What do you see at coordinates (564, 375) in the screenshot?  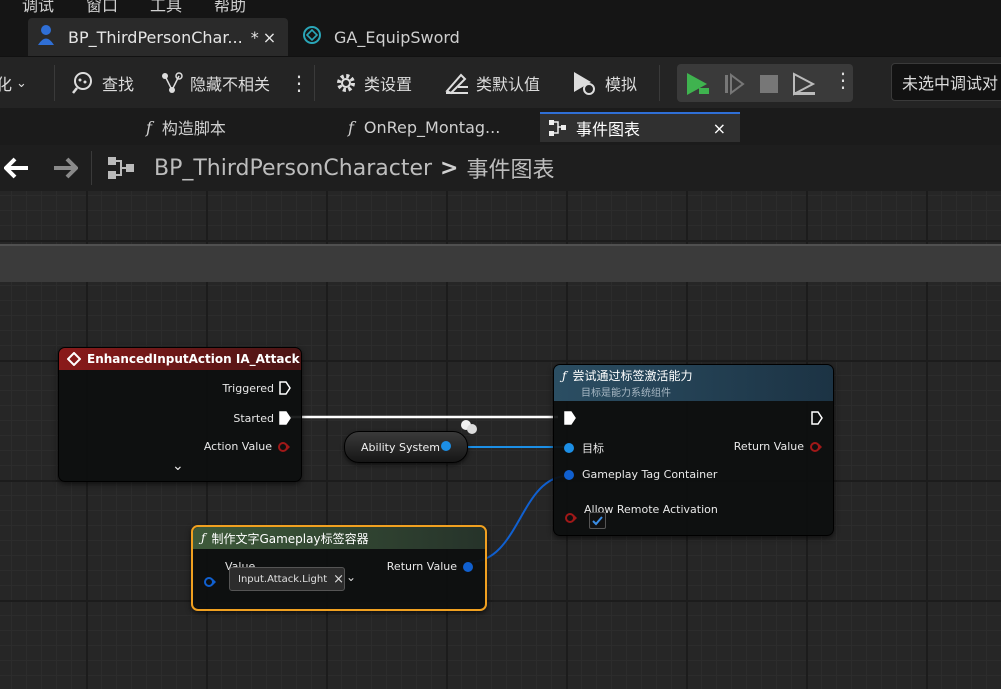 I see `function-icon: ƒ` at bounding box center [564, 375].